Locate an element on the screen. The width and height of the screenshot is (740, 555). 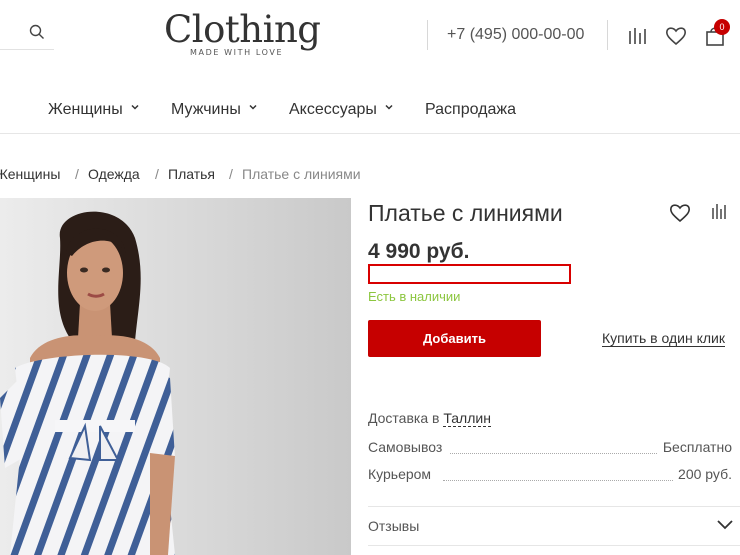
search-icon is located at coordinates (37, 32).